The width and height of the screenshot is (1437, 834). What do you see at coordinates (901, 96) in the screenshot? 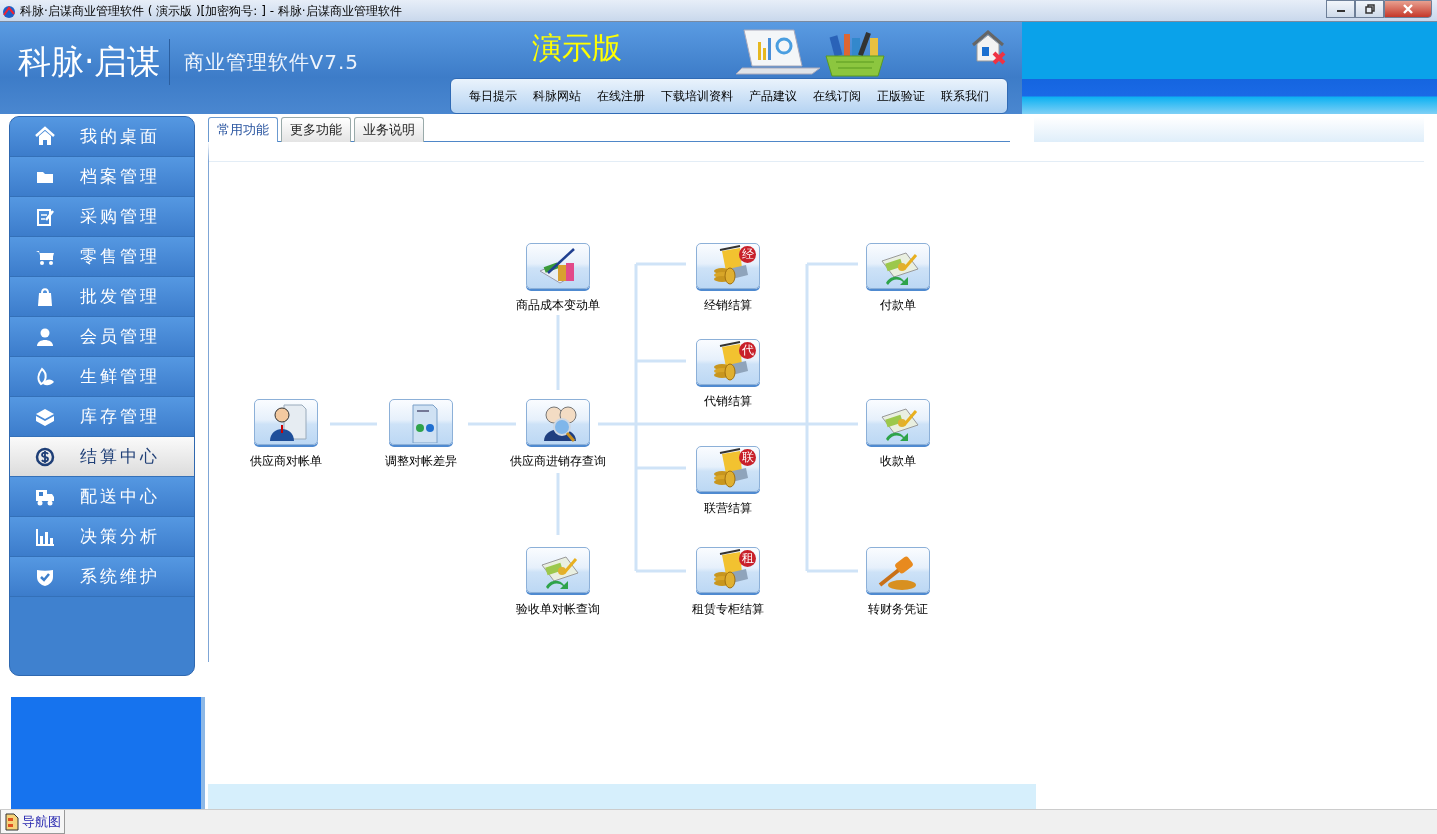
I see `nav-link: 正版验证` at bounding box center [901, 96].